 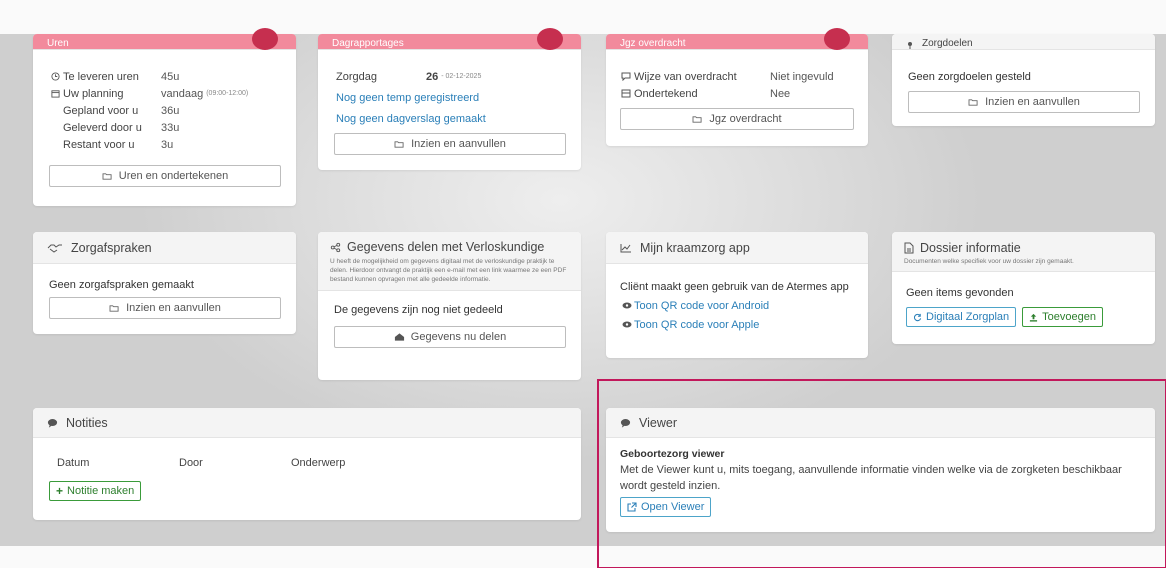 I want to click on planning-value: vandaag, so click(x=182, y=93).